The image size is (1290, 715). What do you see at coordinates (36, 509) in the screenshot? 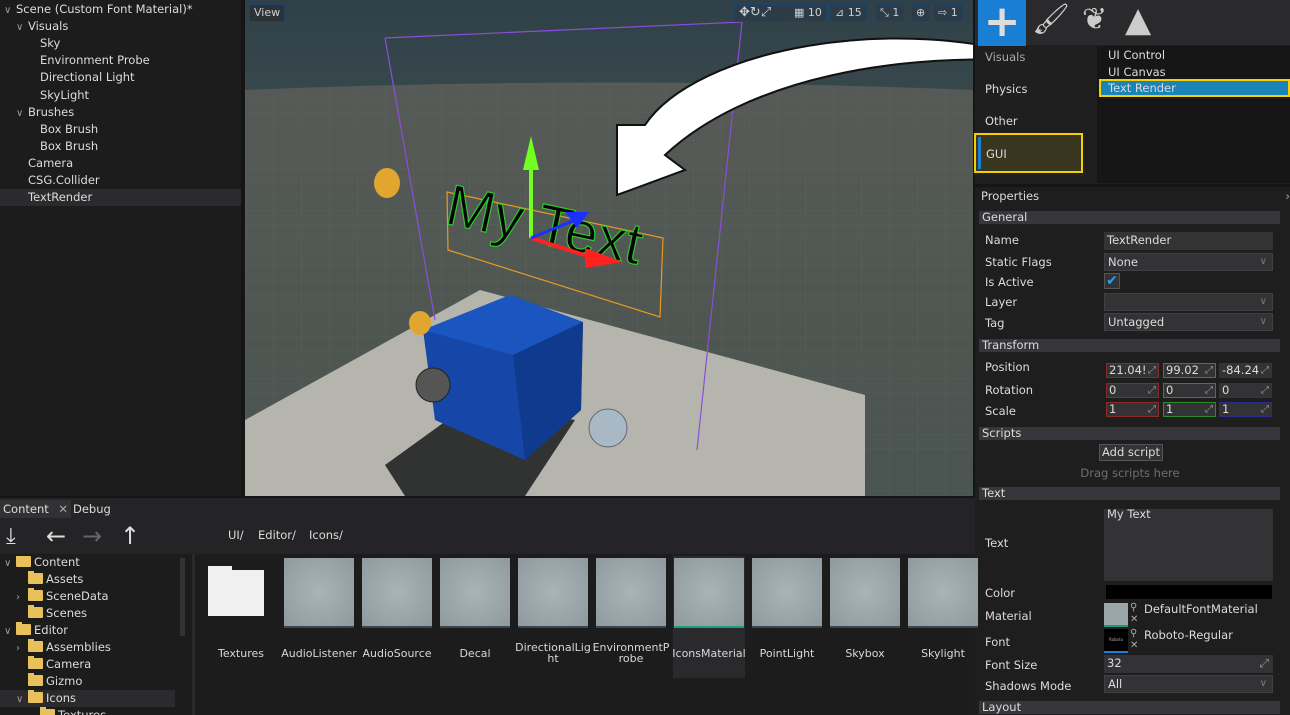
I see `tab-content: Content ✕` at bounding box center [36, 509].